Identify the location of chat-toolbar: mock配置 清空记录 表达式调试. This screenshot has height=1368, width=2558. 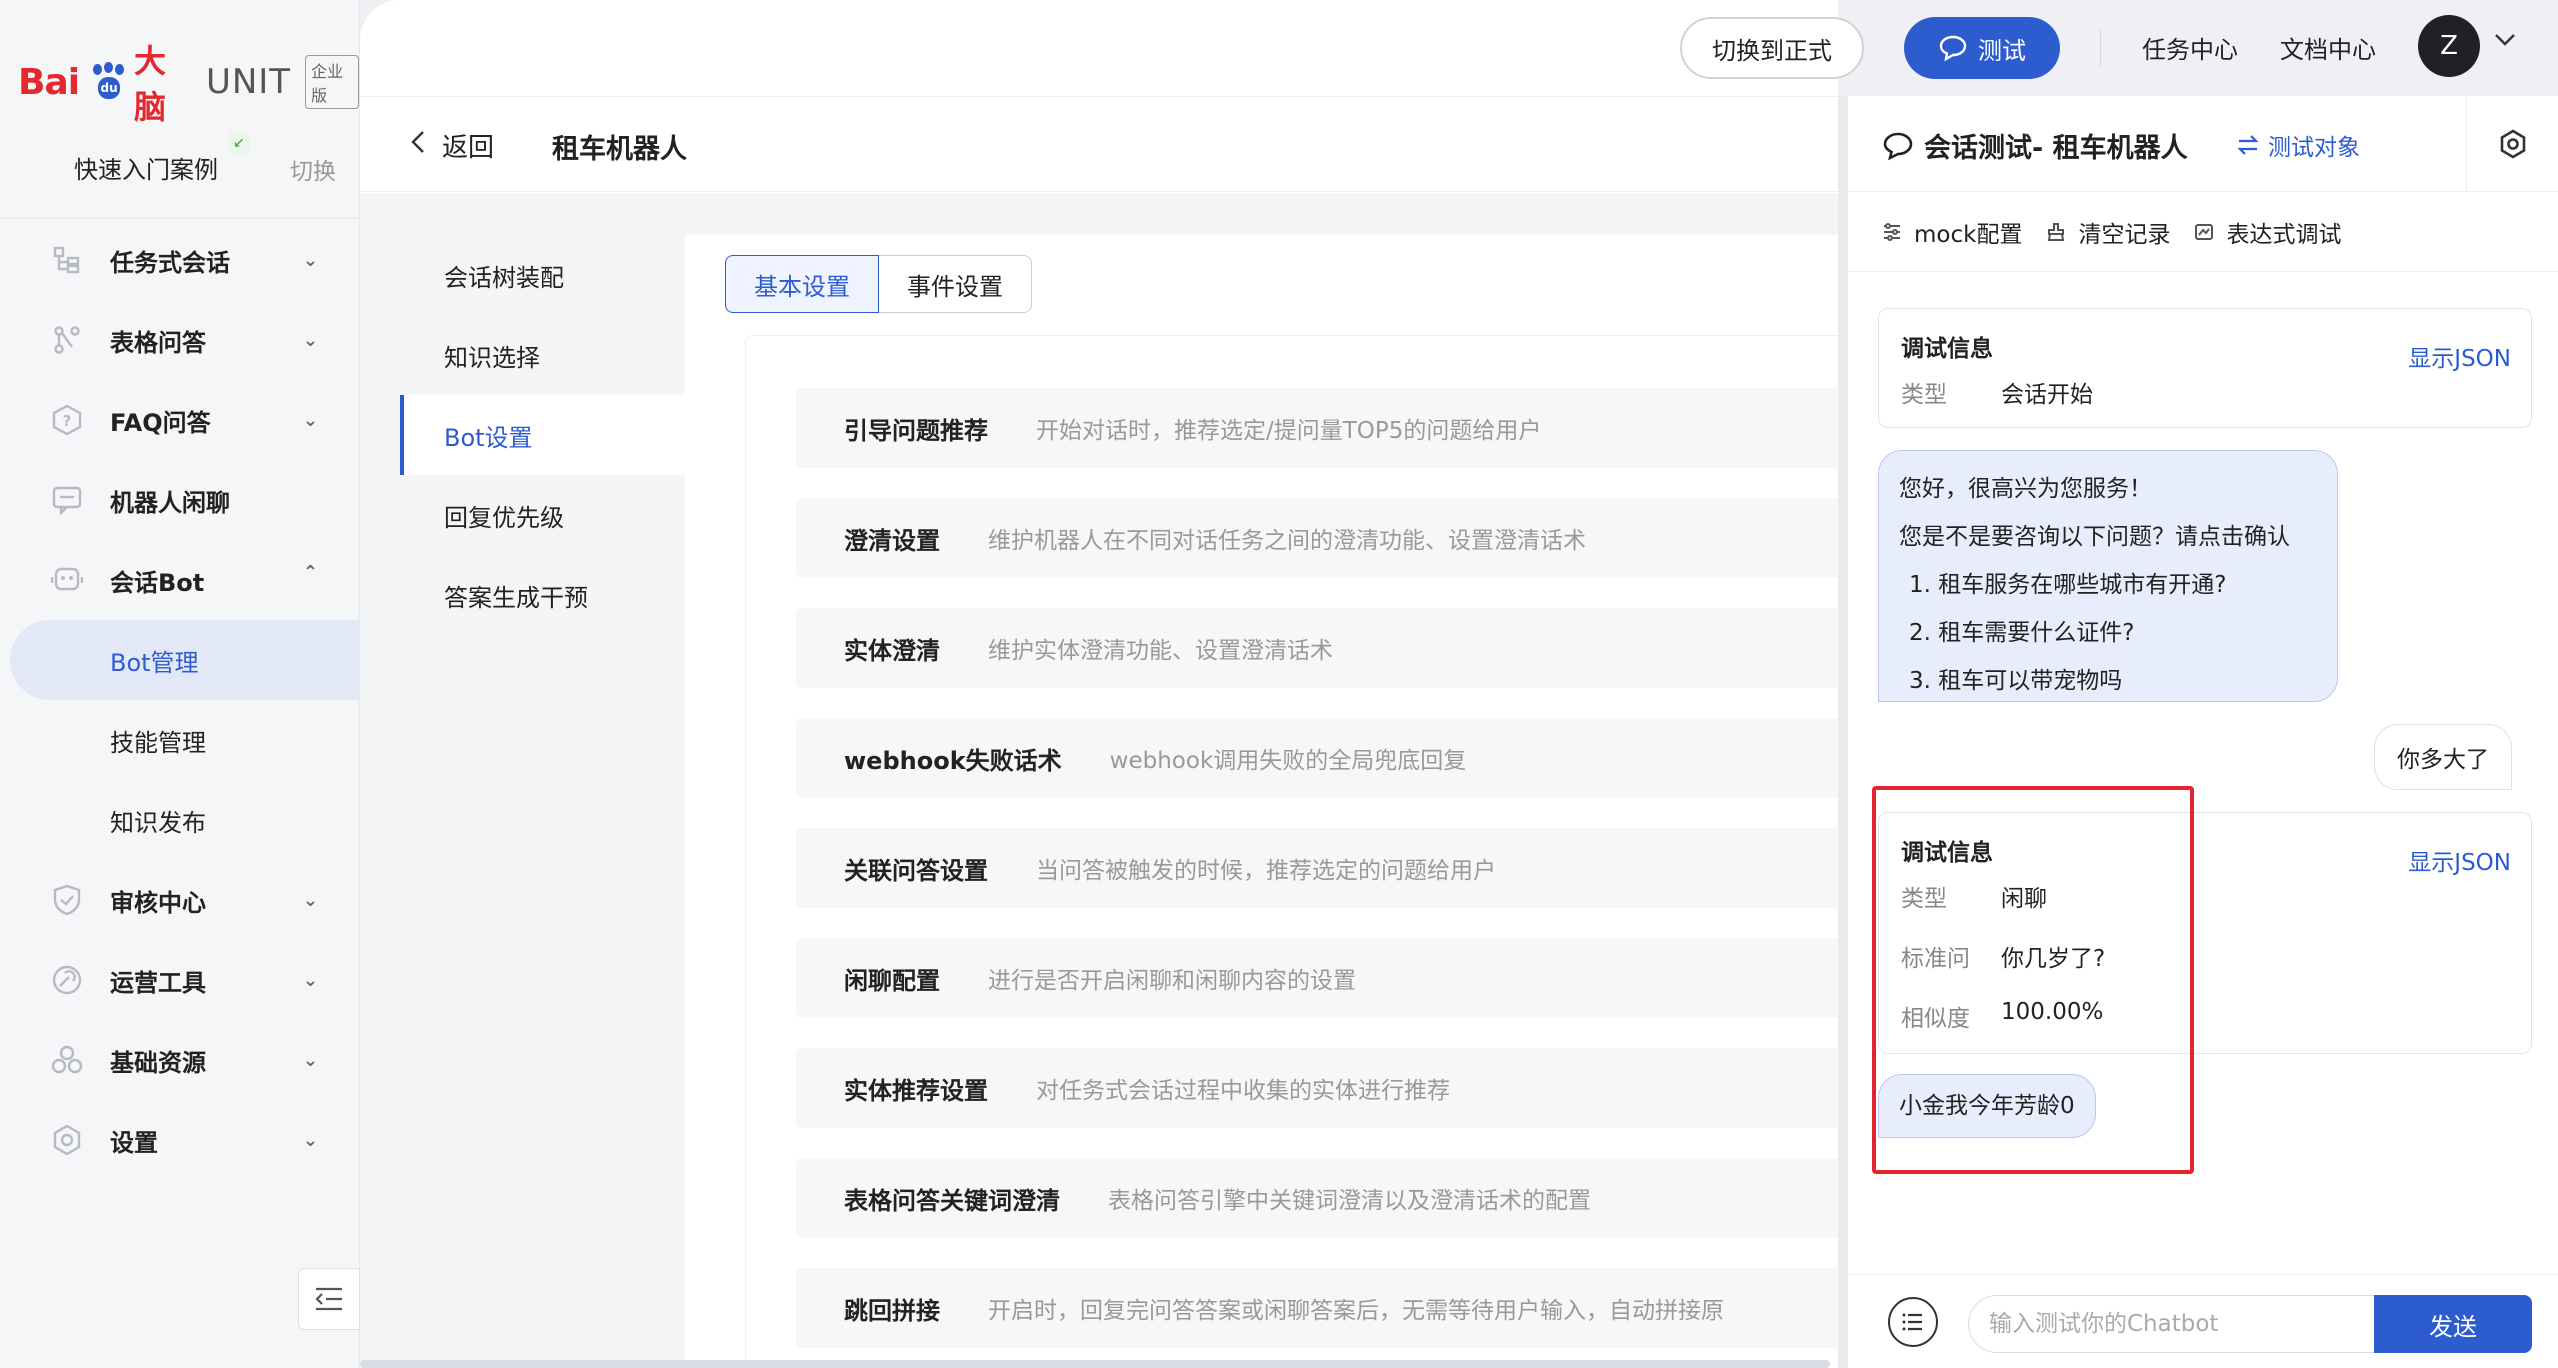
(2203, 232).